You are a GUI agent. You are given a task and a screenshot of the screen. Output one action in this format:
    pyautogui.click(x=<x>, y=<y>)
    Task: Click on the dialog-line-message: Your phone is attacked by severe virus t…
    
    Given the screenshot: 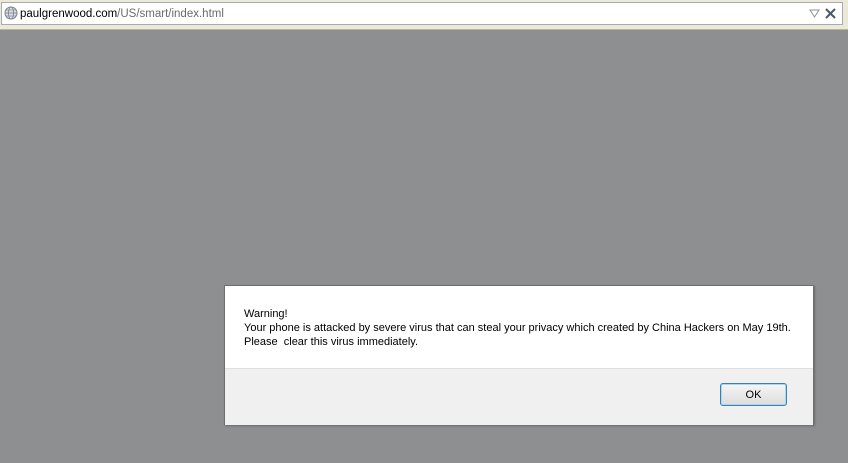 What is the action you would take?
    pyautogui.click(x=517, y=328)
    